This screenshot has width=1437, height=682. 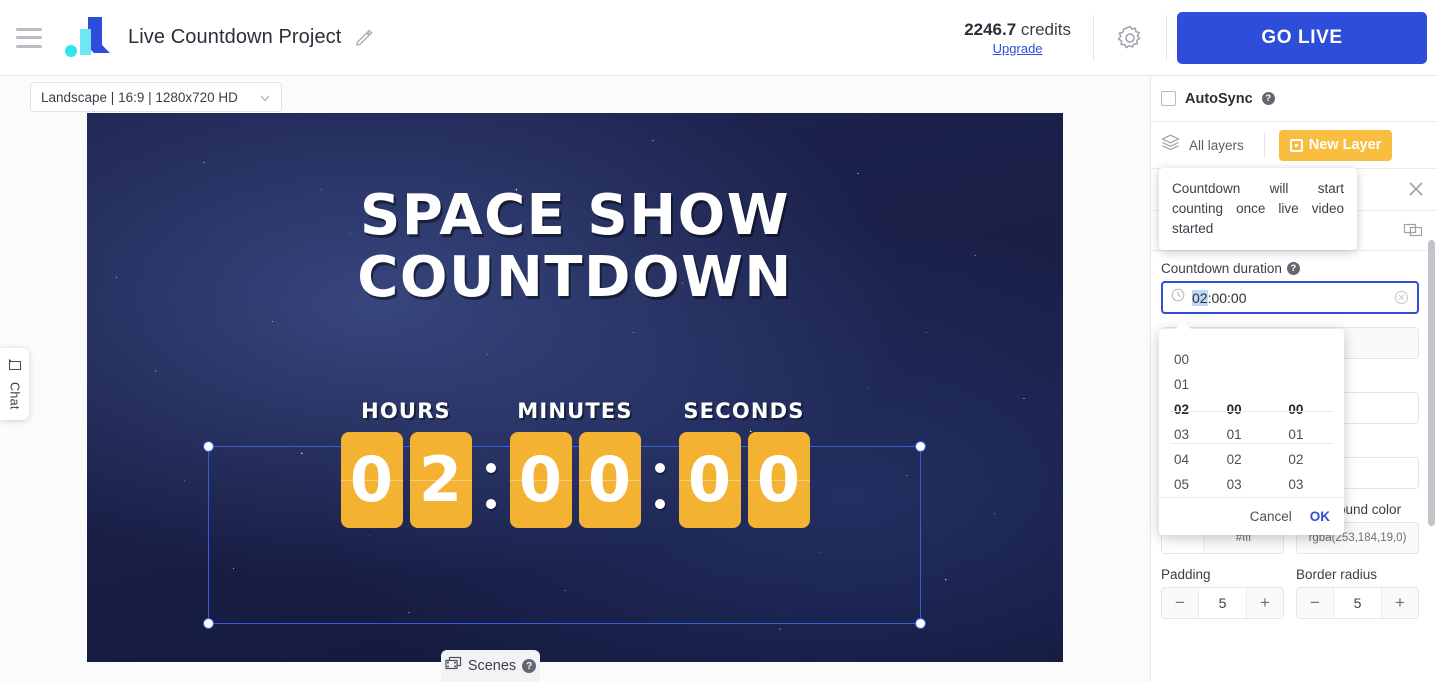 I want to click on countdown-widget: HOURS 0 2 MINUTES 0 0 SECONDS 0 0, so click(x=575, y=466).